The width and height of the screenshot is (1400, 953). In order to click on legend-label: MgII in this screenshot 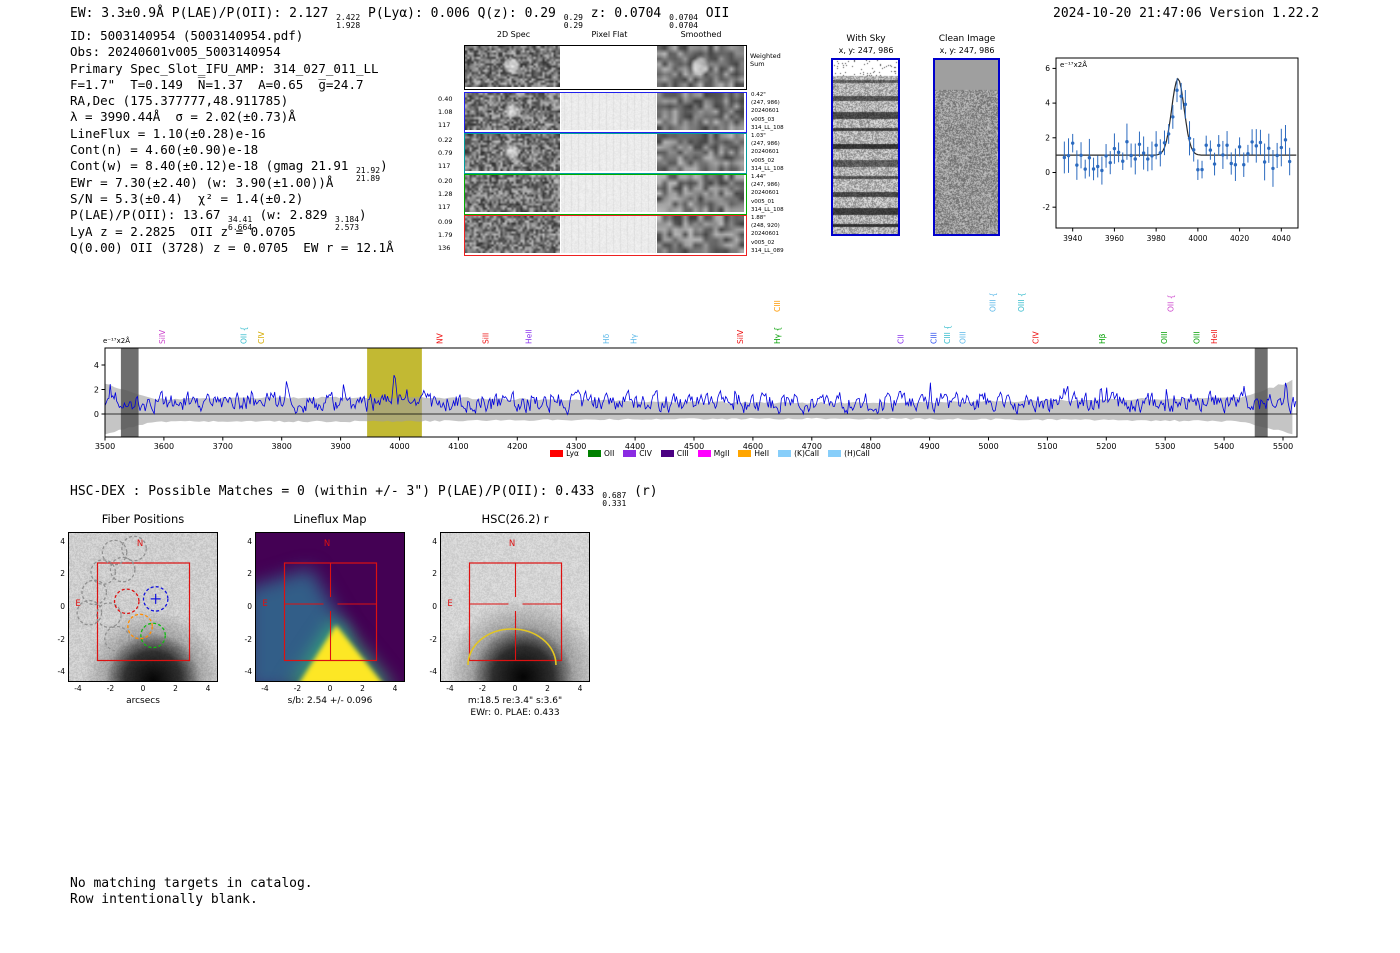, I will do `click(721, 453)`.